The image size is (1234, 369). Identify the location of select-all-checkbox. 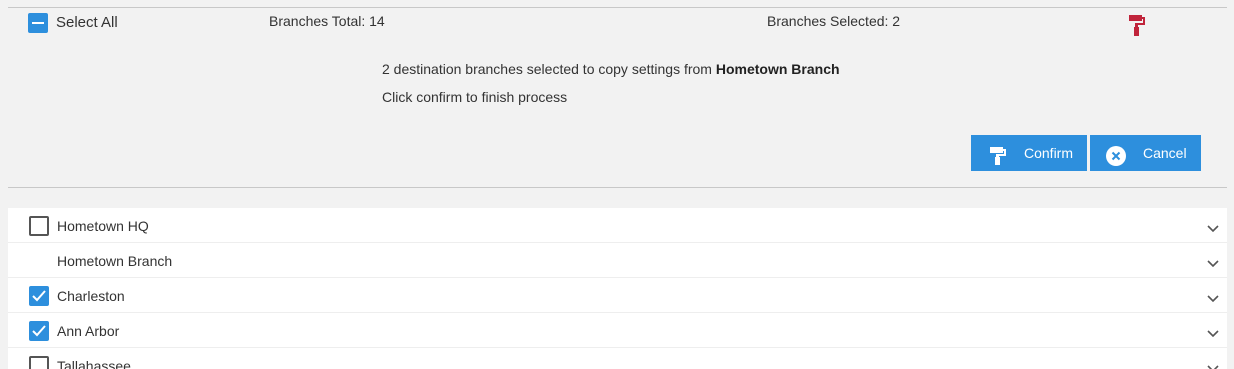
(38, 23).